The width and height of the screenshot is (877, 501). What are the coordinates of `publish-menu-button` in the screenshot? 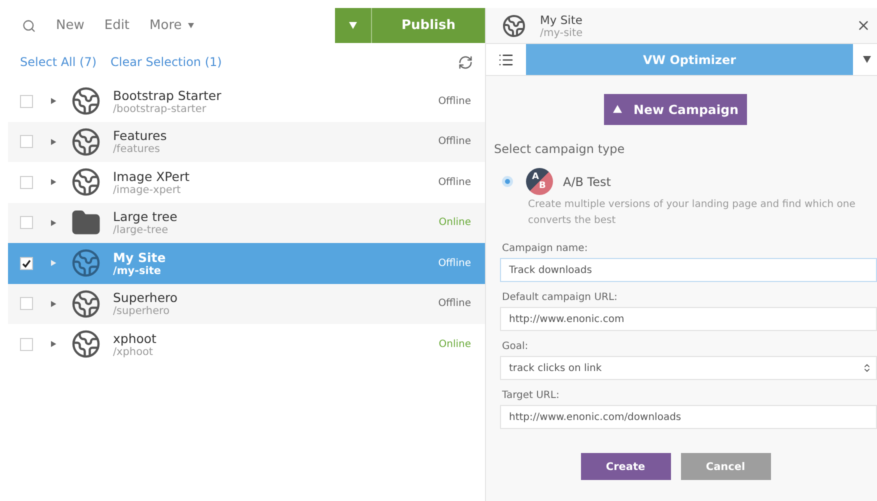 It's located at (353, 25).